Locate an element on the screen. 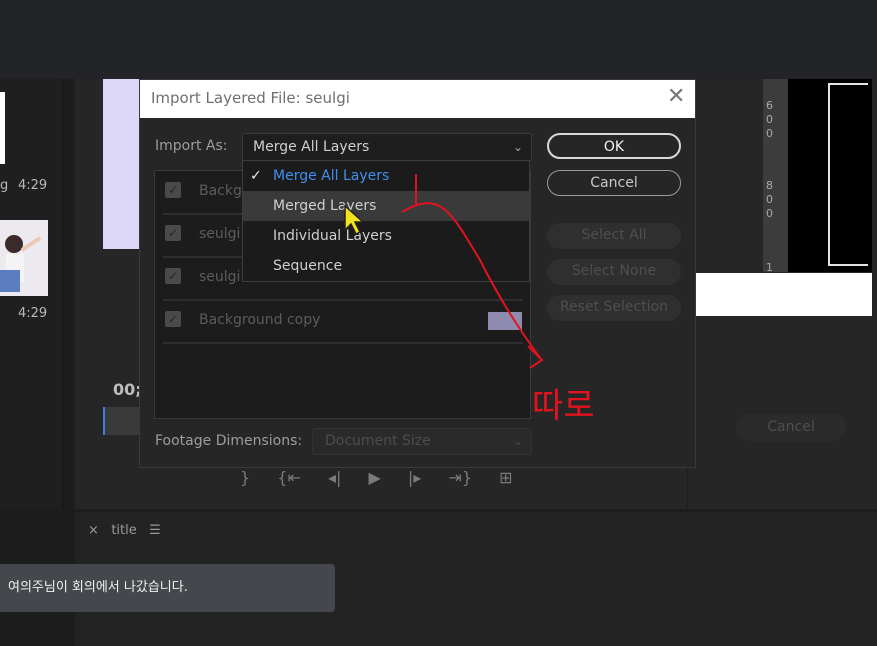 This screenshot has height=646, width=877. source-frame-preview is located at coordinates (121, 164).